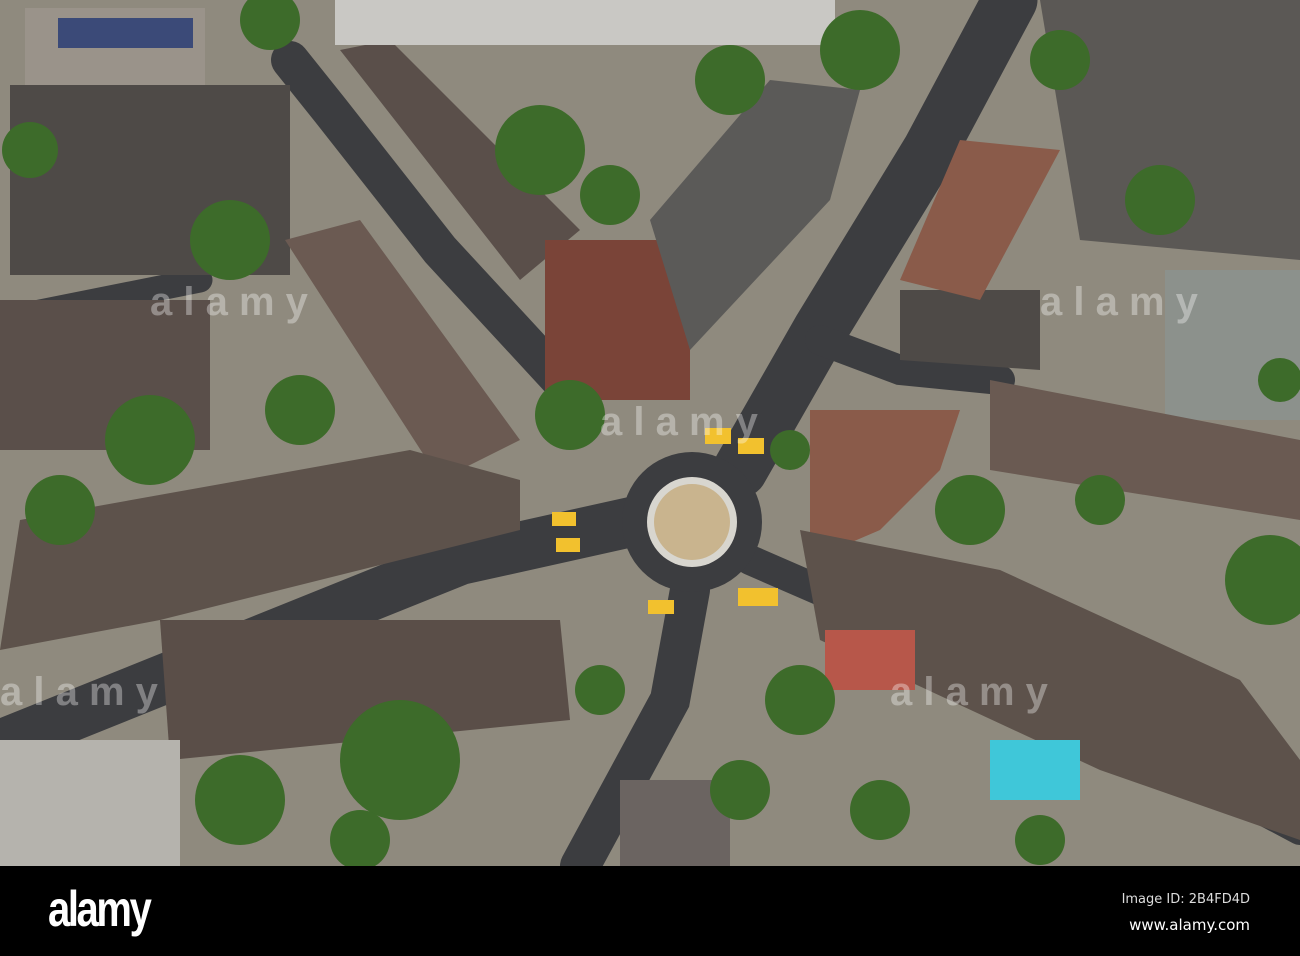 This screenshot has width=1300, height=956. Describe the element at coordinates (1189, 925) in the screenshot. I see `site-url: www.alamy.com` at that location.